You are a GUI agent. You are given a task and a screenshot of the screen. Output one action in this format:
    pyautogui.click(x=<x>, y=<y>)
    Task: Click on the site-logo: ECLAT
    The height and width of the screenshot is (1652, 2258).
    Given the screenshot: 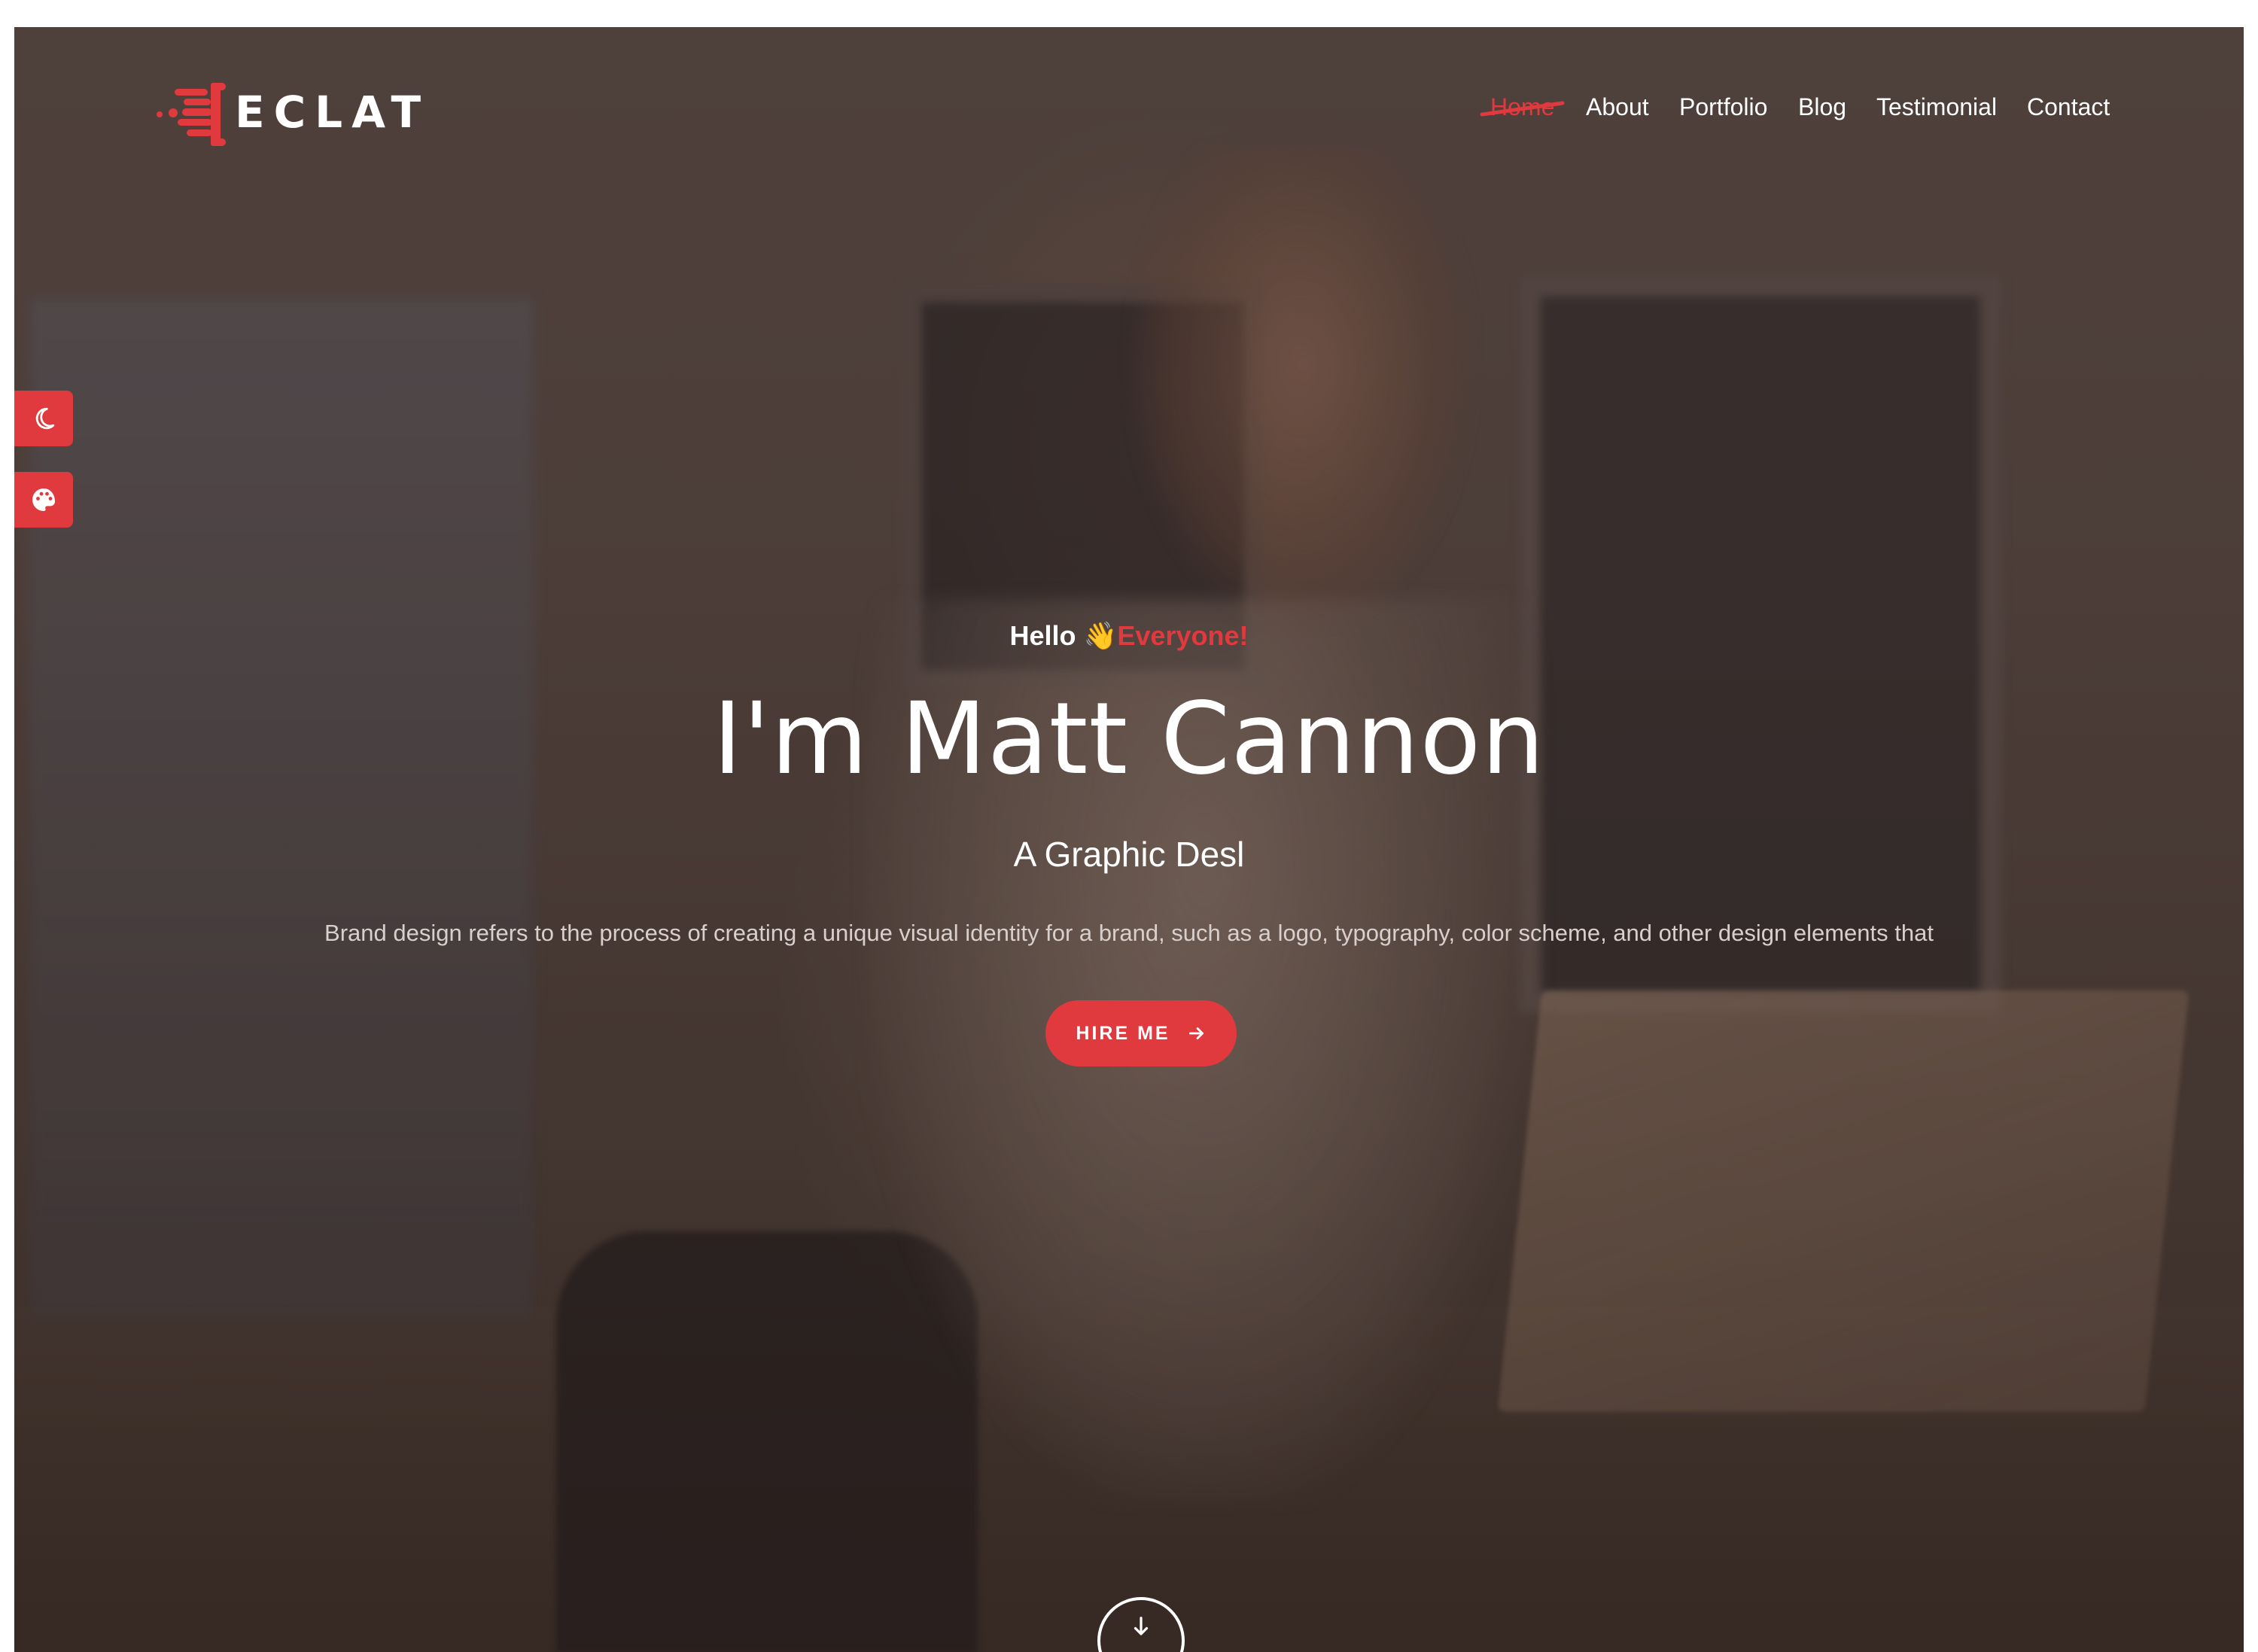 What is the action you would take?
    pyautogui.click(x=291, y=112)
    